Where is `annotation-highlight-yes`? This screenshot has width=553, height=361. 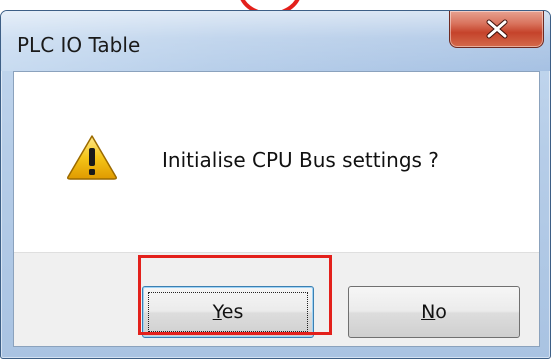 annotation-highlight-yes is located at coordinates (235, 295).